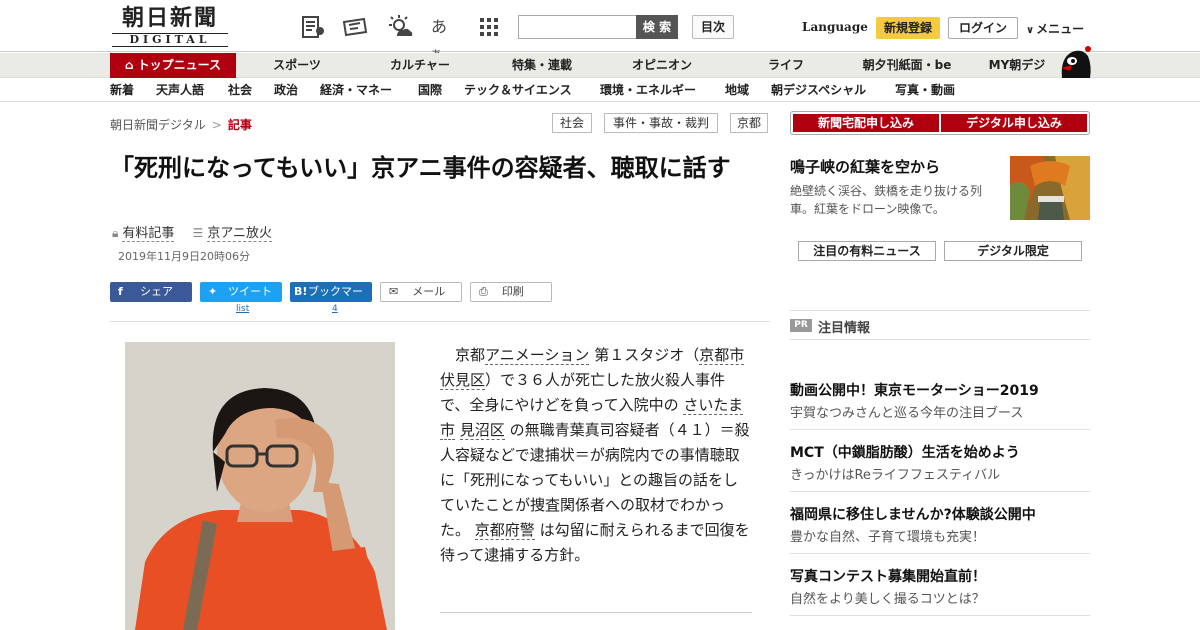 The width and height of the screenshot is (1200, 630). I want to click on keyword-link: 見沼区, so click(482, 430).